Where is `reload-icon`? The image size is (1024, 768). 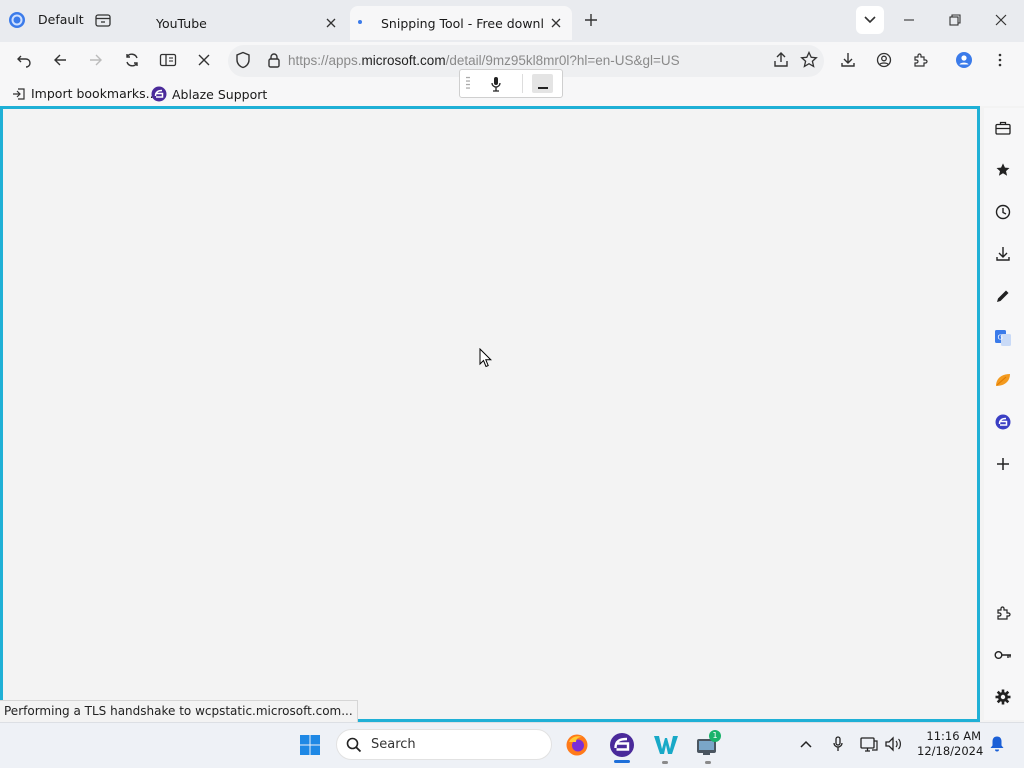 reload-icon is located at coordinates (132, 60).